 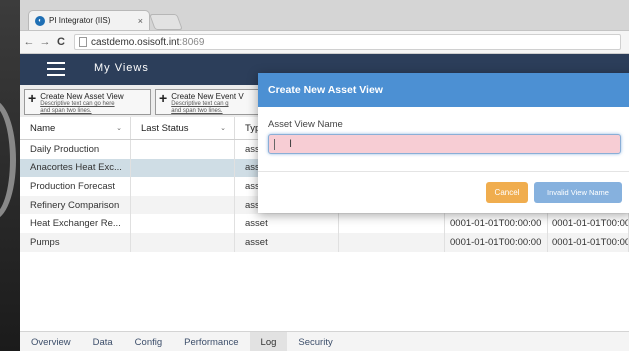 What do you see at coordinates (43, 128) in the screenshot?
I see `column-header-label: Name` at bounding box center [43, 128].